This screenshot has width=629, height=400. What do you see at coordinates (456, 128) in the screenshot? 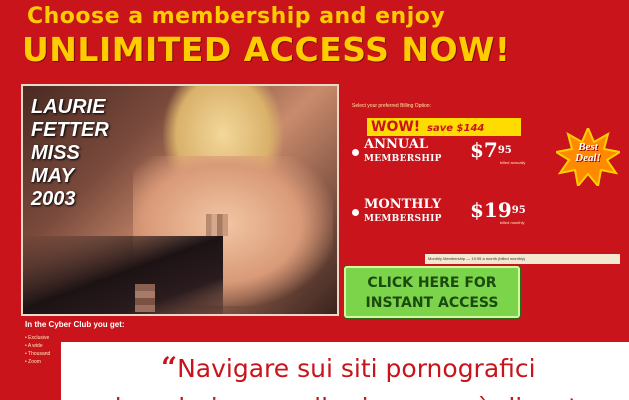
I see `save-label: save $144` at bounding box center [456, 128].